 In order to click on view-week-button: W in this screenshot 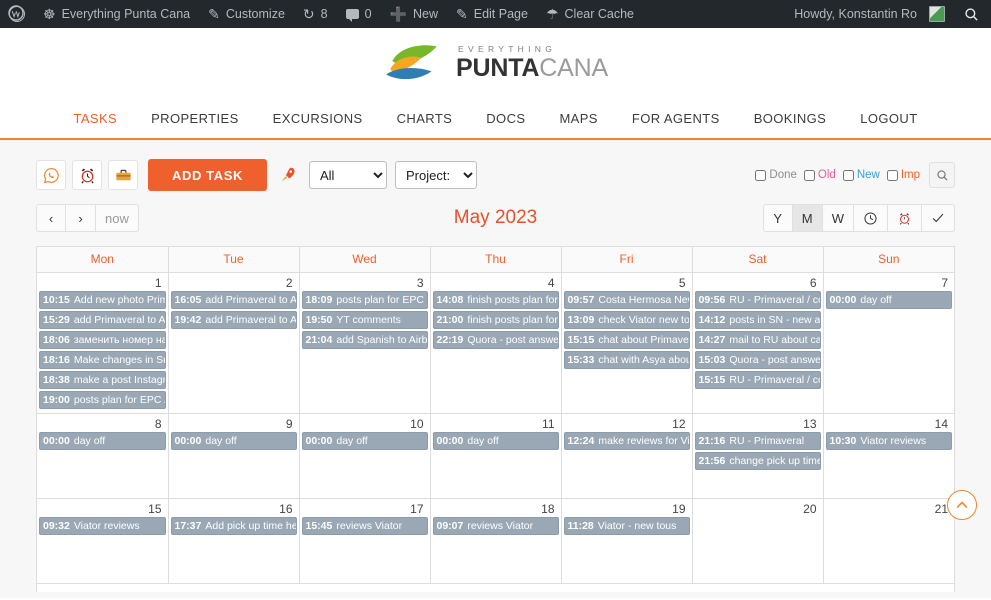, I will do `click(838, 218)`.